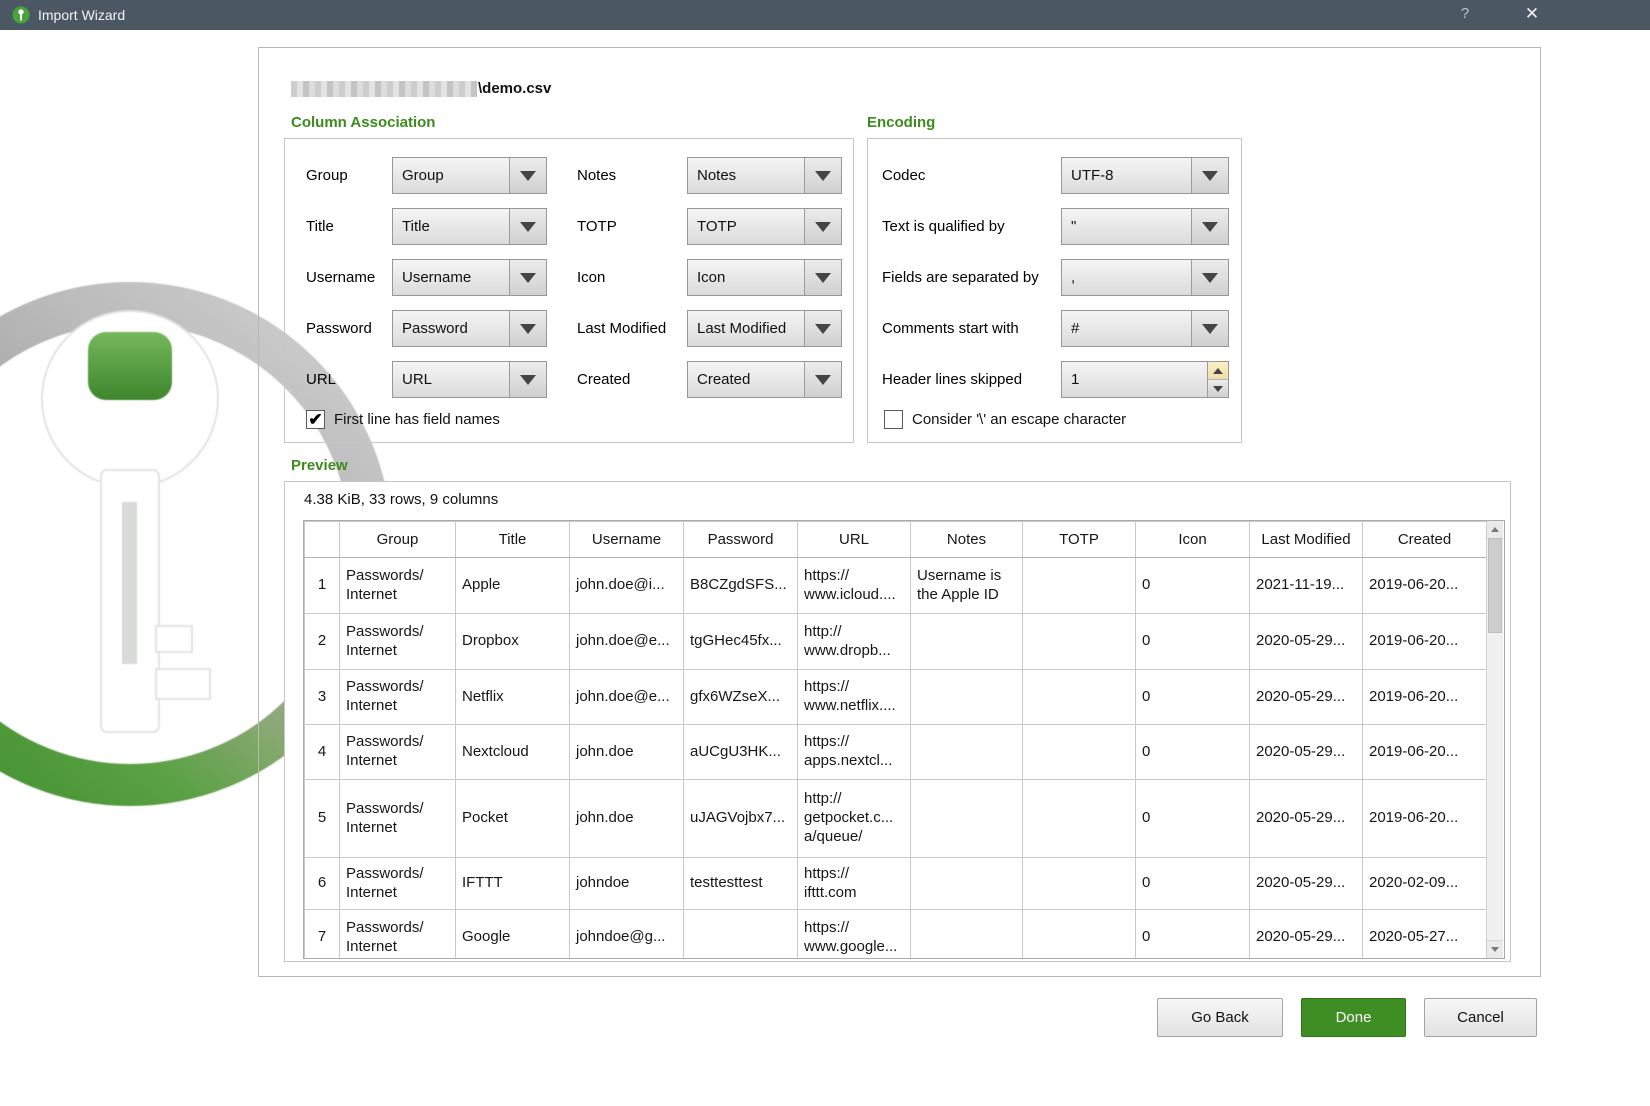 This screenshot has height=1106, width=1650. Describe the element at coordinates (764, 226) in the screenshot. I see `dropdown-totp: TOTP` at that location.